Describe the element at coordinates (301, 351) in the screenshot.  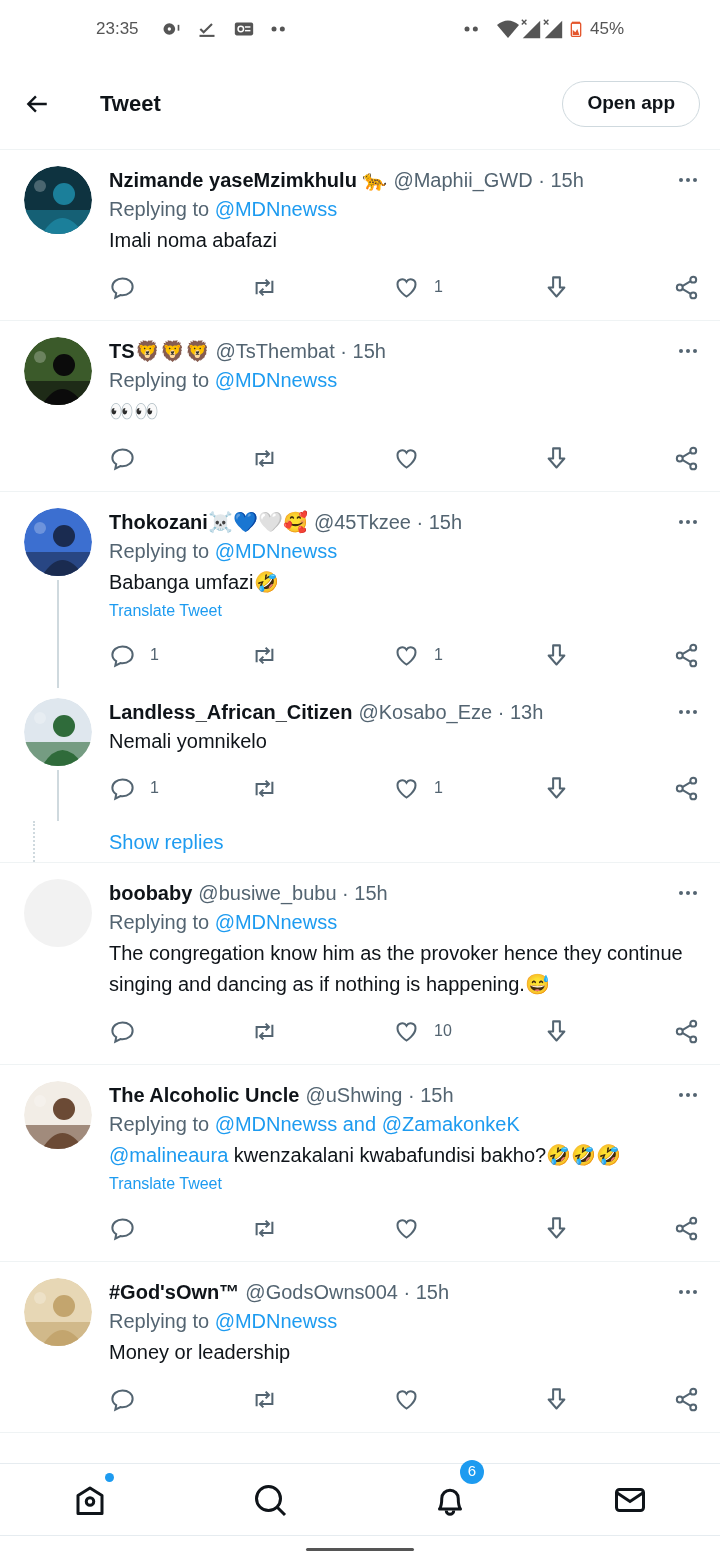
I see `user-handle: @TsThembat · 15h` at that location.